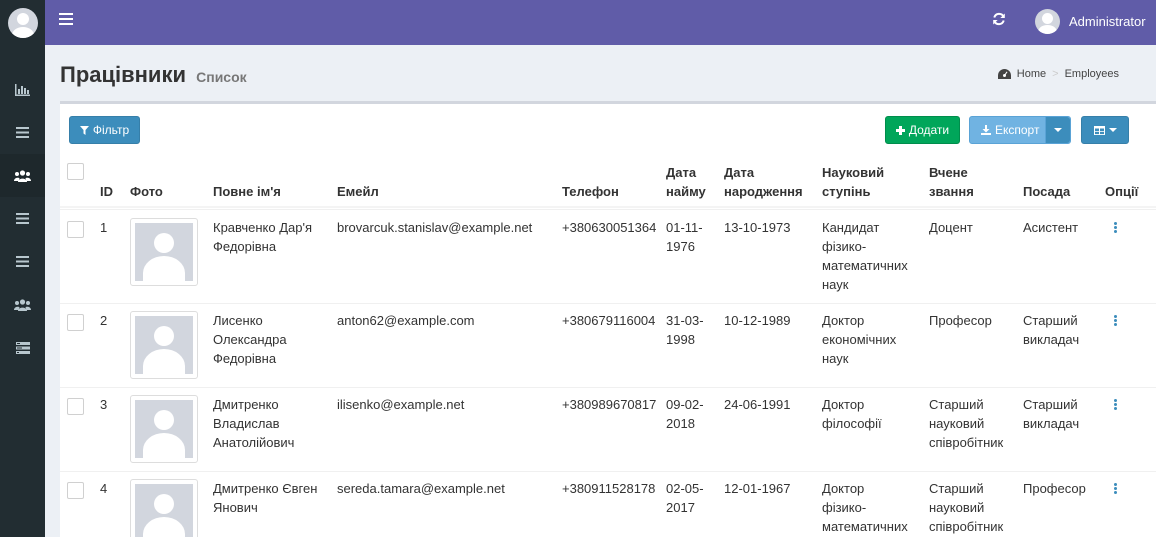 The width and height of the screenshot is (1156, 537). Describe the element at coordinates (247, 191) in the screenshot. I see `col-name: Повне ім'я` at that location.